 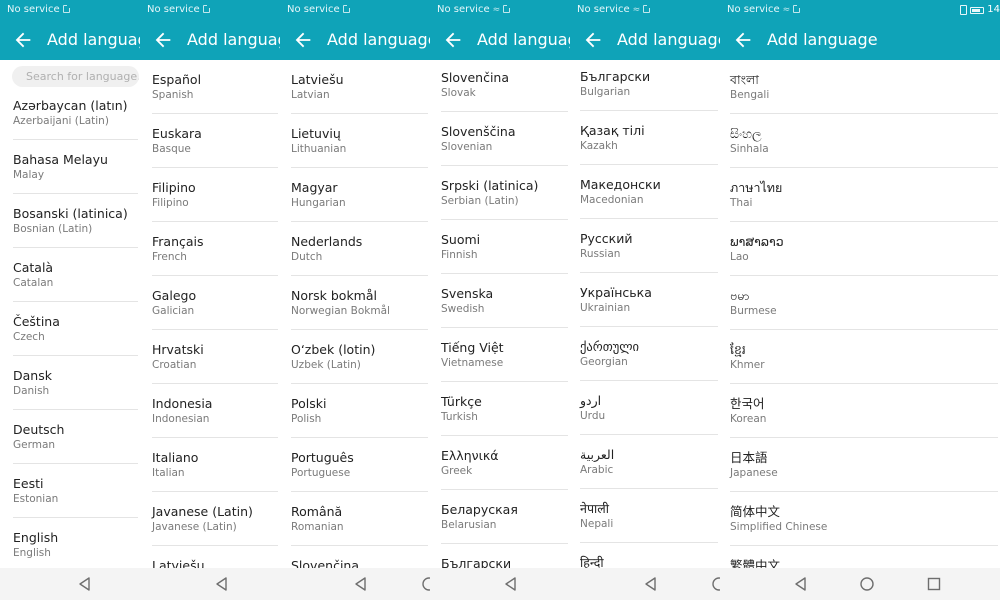 I want to click on language-list-item: Español Spanish, so click(x=210, y=87).